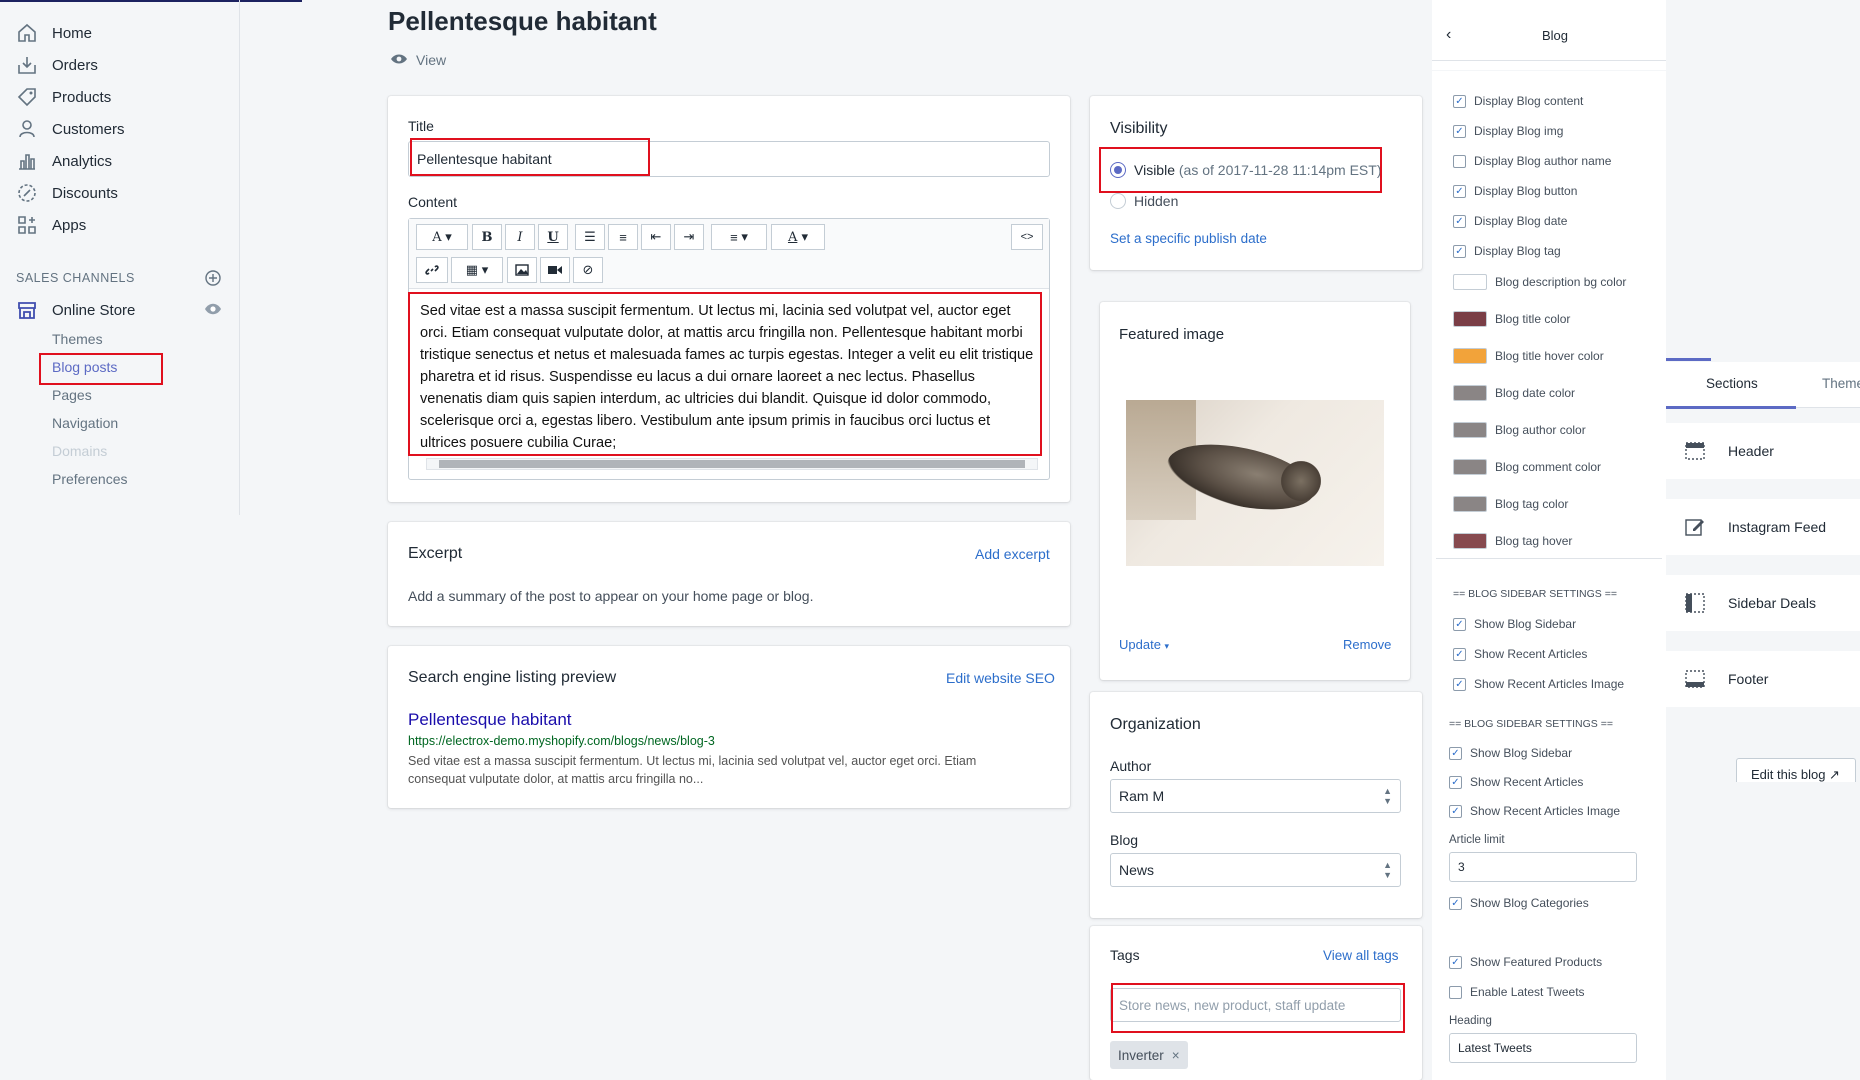 The image size is (1860, 1080). Describe the element at coordinates (1534, 811) in the screenshot. I see `sidebar-setting-checkbox: ✓ Show Recent Articles Image` at that location.